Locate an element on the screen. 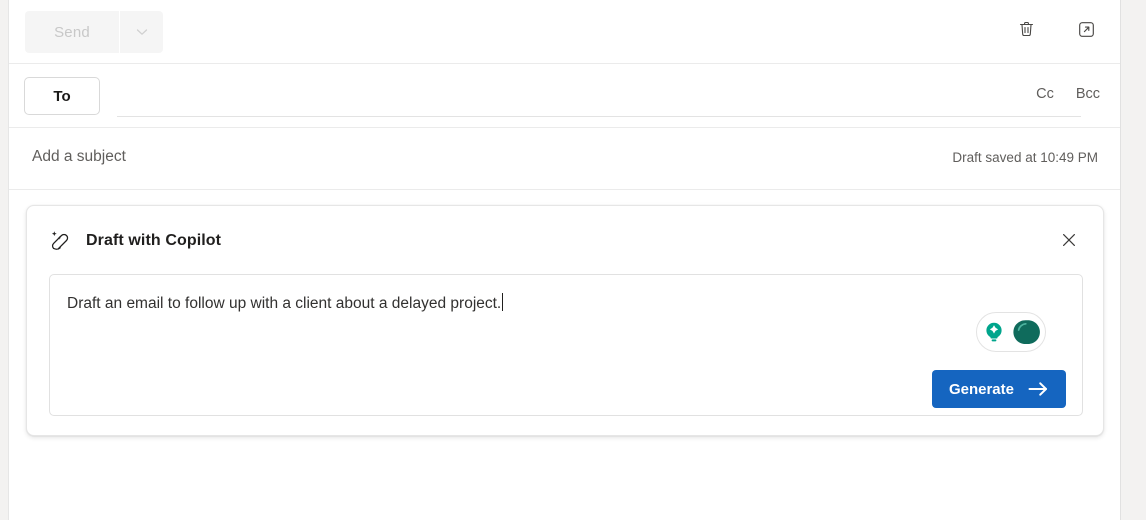 This screenshot has width=1146, height=520. open-in-new-window-icon is located at coordinates (1086, 32).